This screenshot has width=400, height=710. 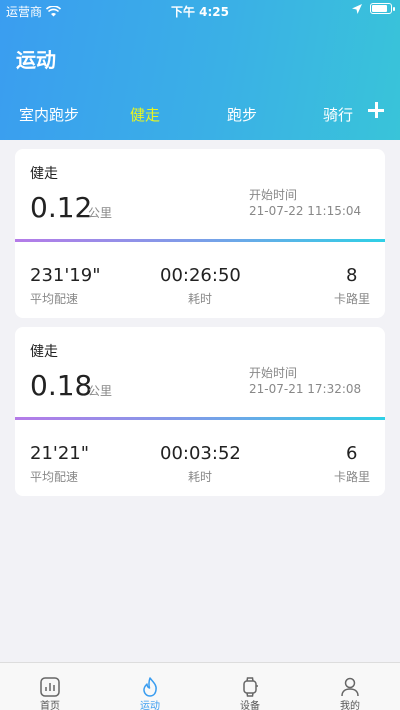 What do you see at coordinates (382, 8) in the screenshot?
I see `battery-icon` at bounding box center [382, 8].